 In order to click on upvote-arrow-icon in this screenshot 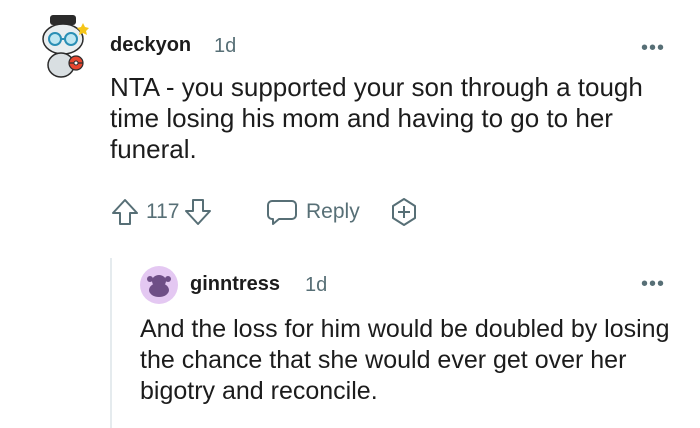, I will do `click(125, 212)`.